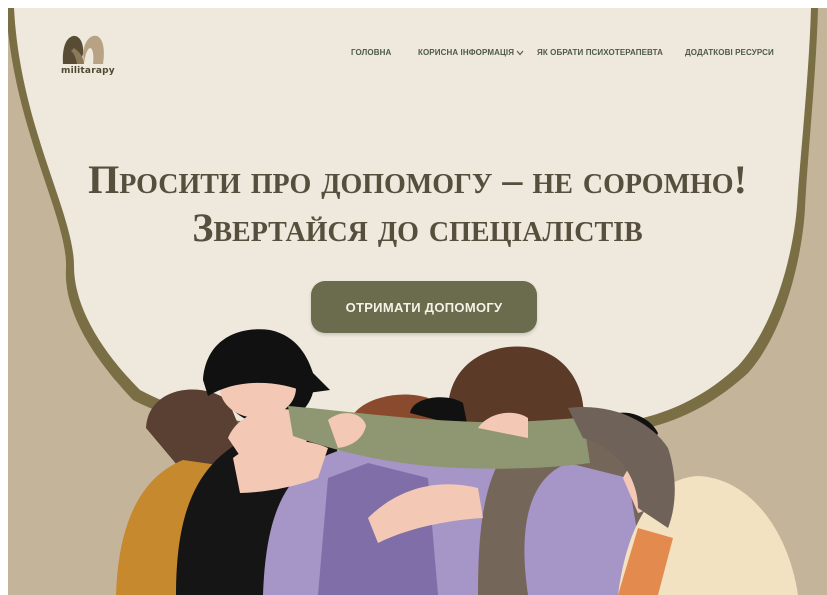  Describe the element at coordinates (417, 227) in the screenshot. I see `hero-title-line2: Звертайся до спеціалістів` at that location.